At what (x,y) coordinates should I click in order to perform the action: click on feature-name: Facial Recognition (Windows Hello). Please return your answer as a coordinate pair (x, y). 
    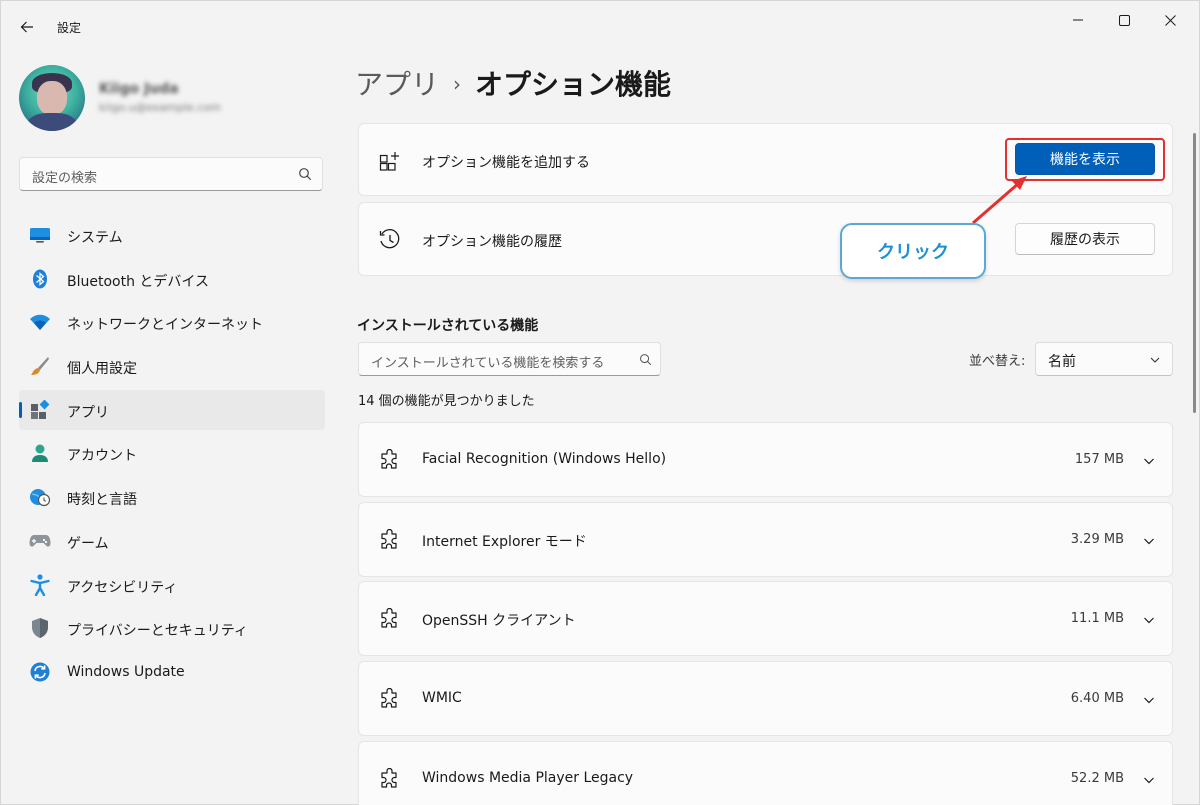
    Looking at the image, I should click on (544, 459).